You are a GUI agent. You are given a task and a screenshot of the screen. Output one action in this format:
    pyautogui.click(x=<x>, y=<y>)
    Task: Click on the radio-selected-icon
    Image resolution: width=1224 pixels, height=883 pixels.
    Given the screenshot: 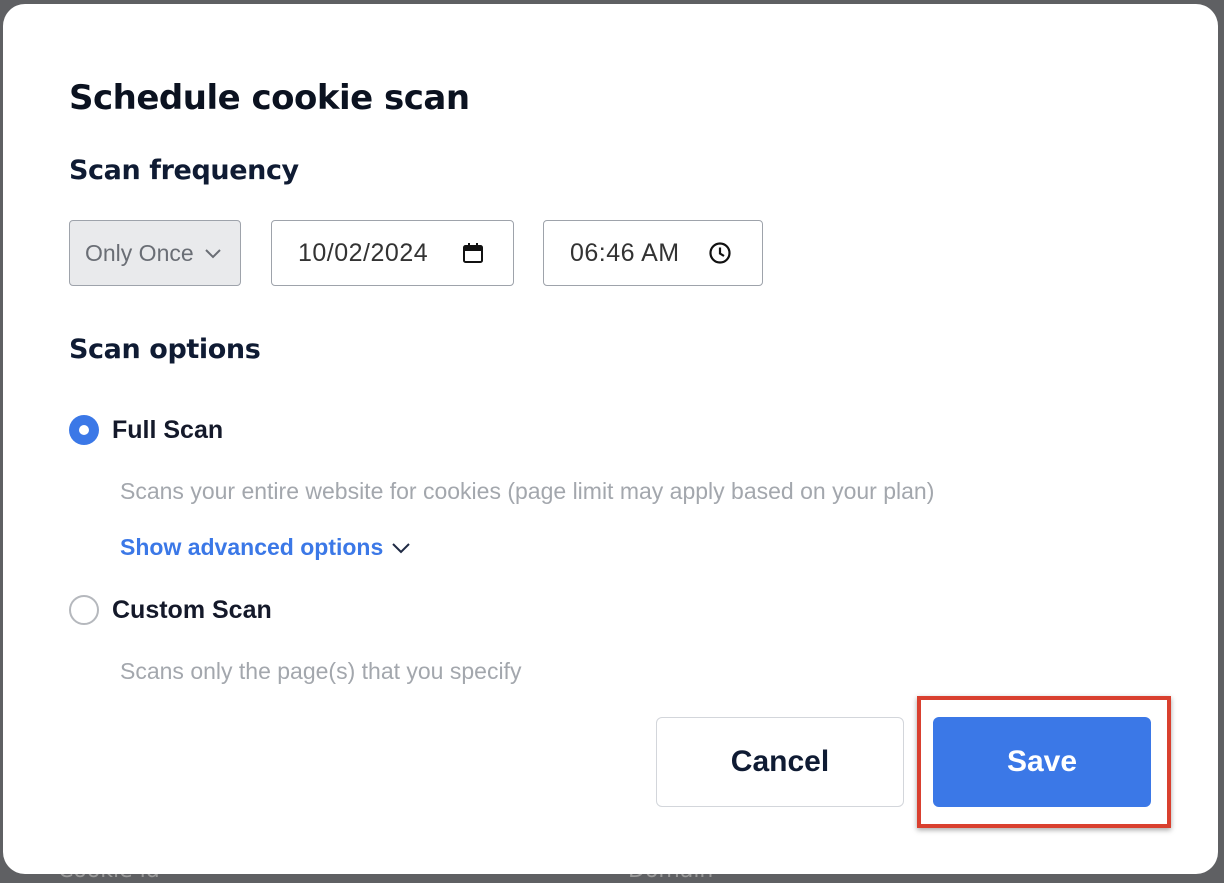 What is the action you would take?
    pyautogui.click(x=84, y=430)
    